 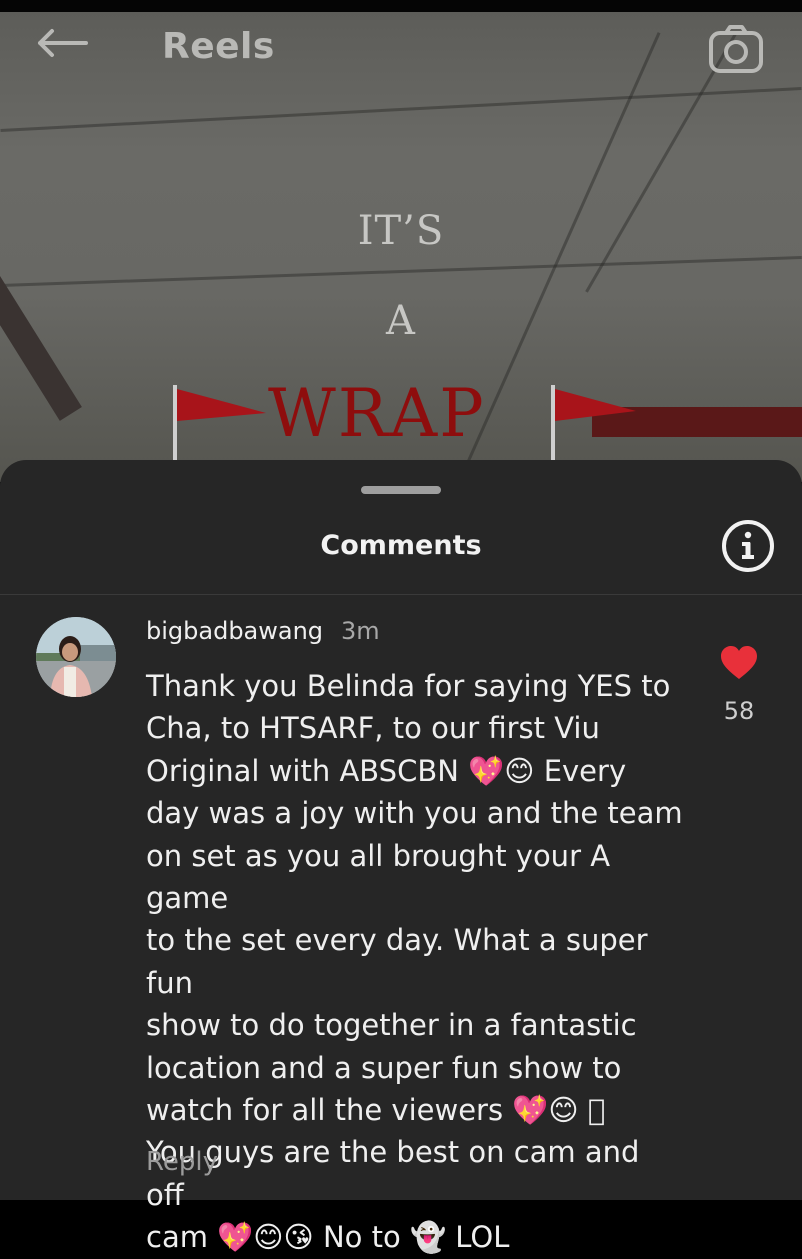 I want to click on heart-icon, so click(x=739, y=663).